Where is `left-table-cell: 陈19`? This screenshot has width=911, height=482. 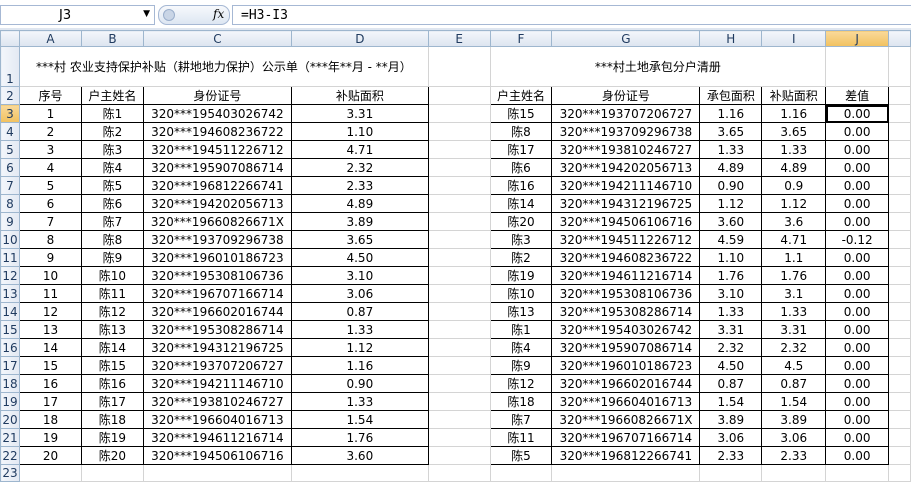 left-table-cell: 陈19 is located at coordinates (112, 437).